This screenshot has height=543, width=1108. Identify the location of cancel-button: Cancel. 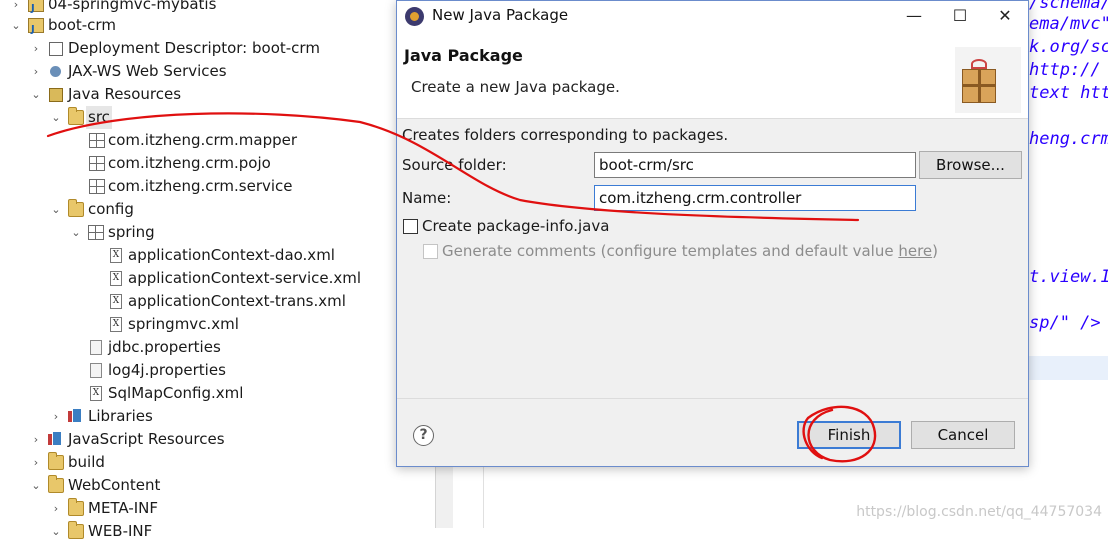
(963, 435).